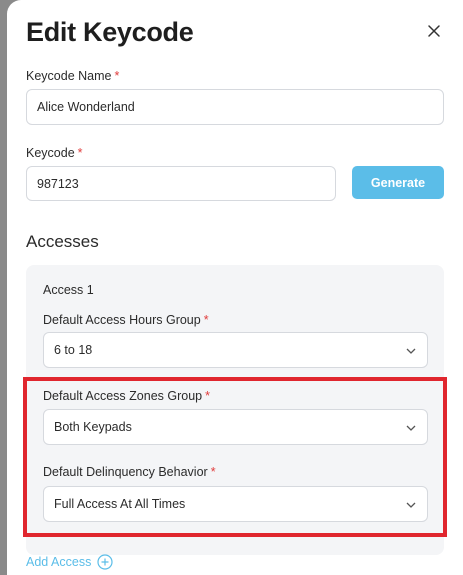  Describe the element at coordinates (398, 182) in the screenshot. I see `generate-button: Generate` at that location.